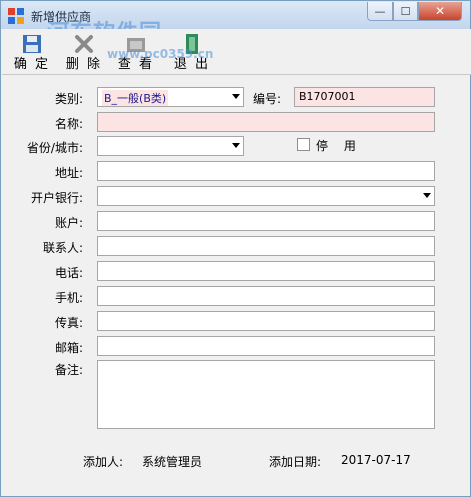  I want to click on close-button: ✕, so click(440, 11).